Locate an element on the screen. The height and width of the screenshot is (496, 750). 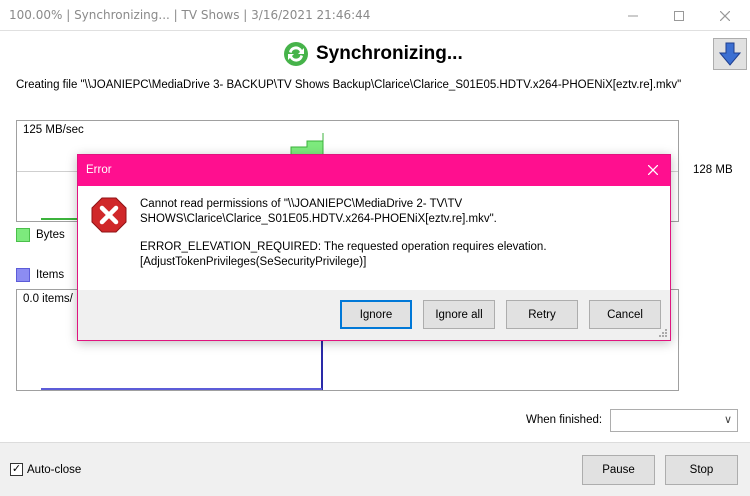
when-finished-select: ∨ is located at coordinates (674, 420).